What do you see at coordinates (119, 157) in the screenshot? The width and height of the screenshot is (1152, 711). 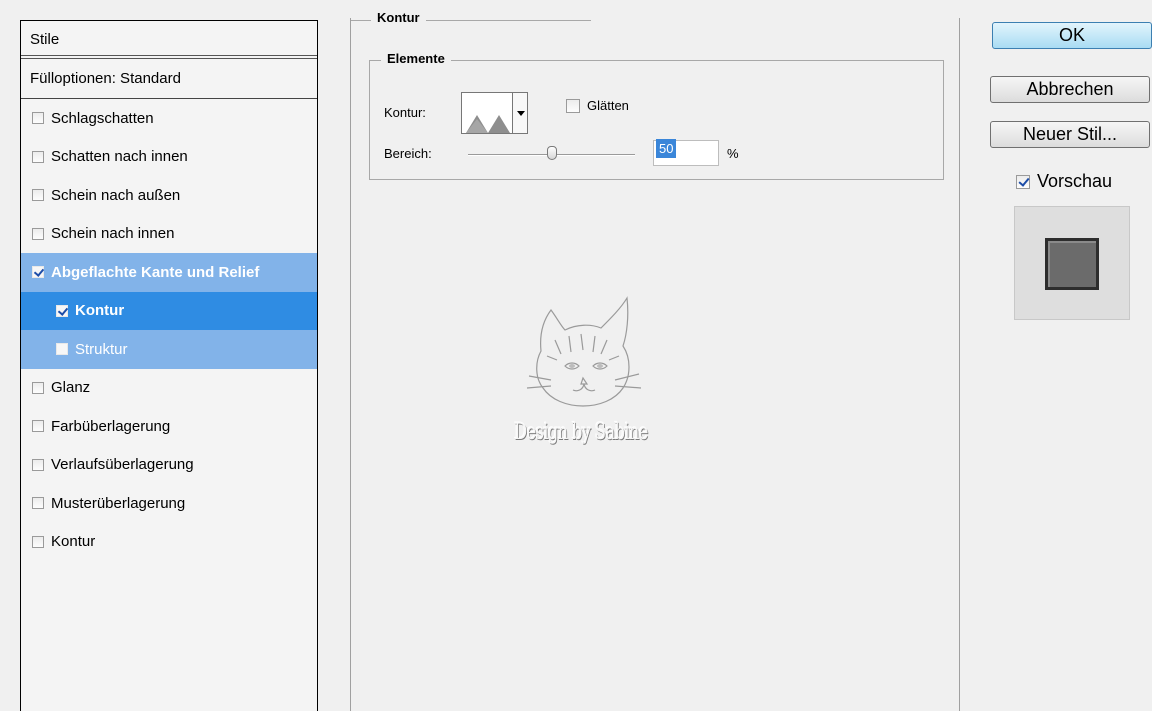 I see `style-item-label: Schatten nach innen` at bounding box center [119, 157].